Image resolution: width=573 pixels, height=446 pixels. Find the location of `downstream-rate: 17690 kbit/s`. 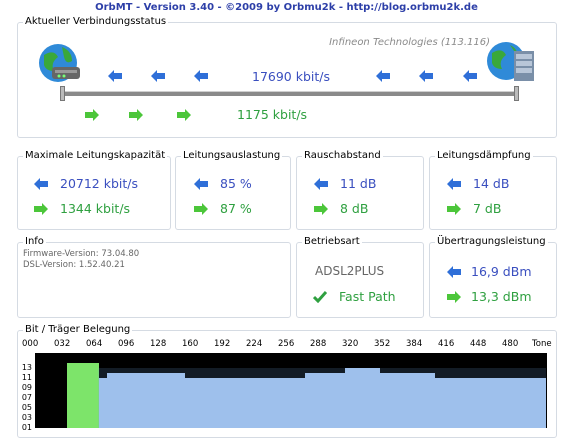

downstream-rate: 17690 kbit/s is located at coordinates (291, 76).